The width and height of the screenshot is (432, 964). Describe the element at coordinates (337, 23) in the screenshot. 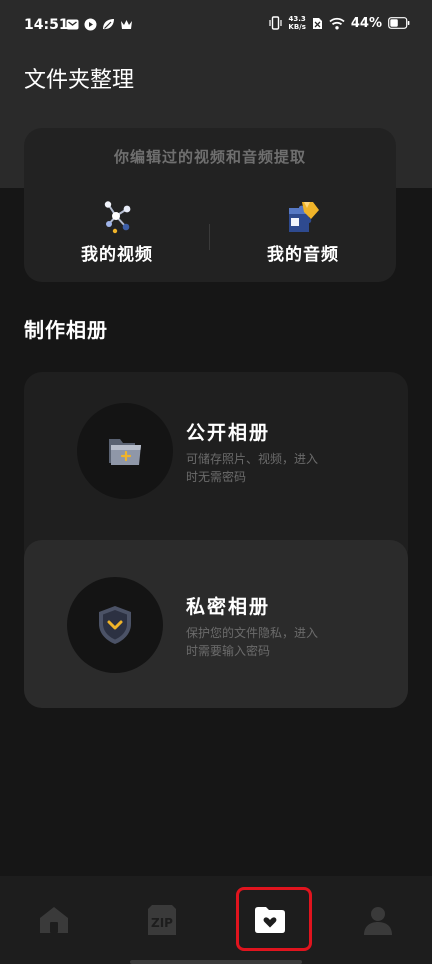

I see `wifi-icon` at that location.